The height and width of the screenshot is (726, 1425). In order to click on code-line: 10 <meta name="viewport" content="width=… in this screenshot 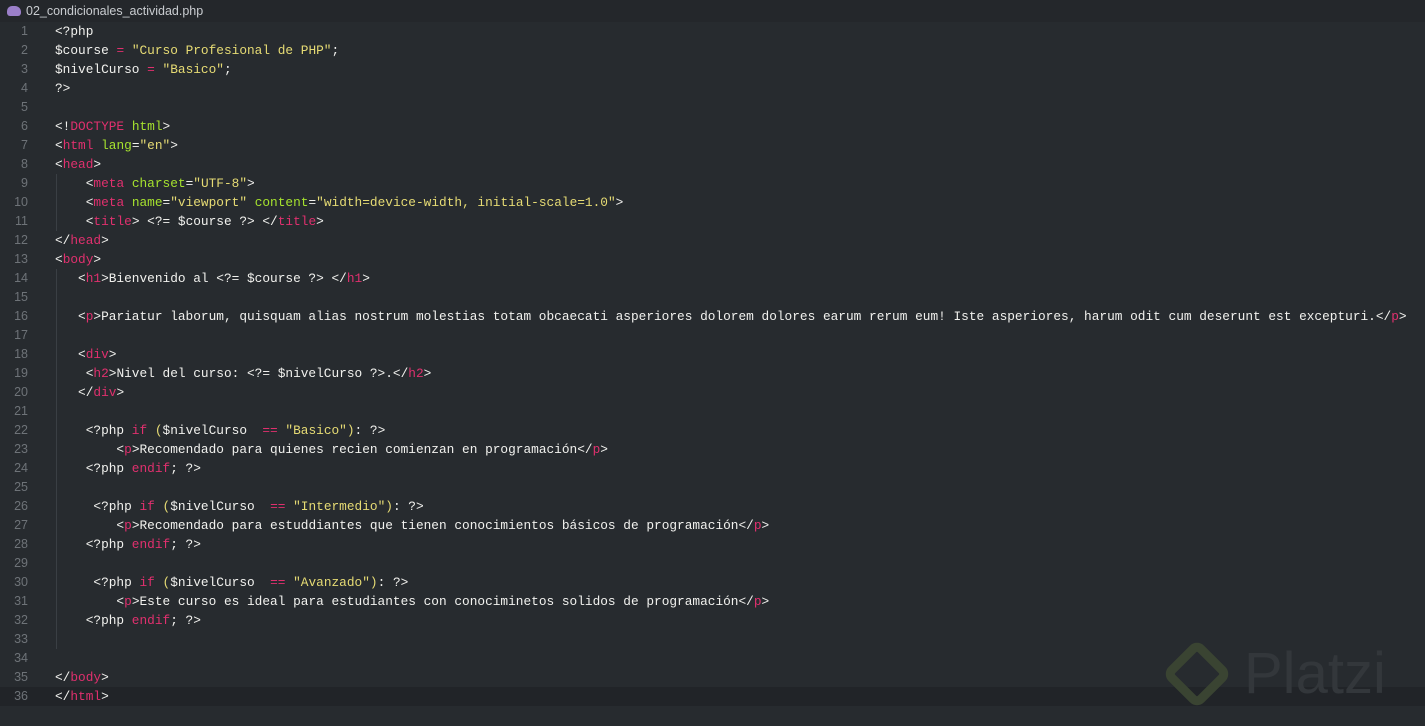, I will do `click(712, 202)`.